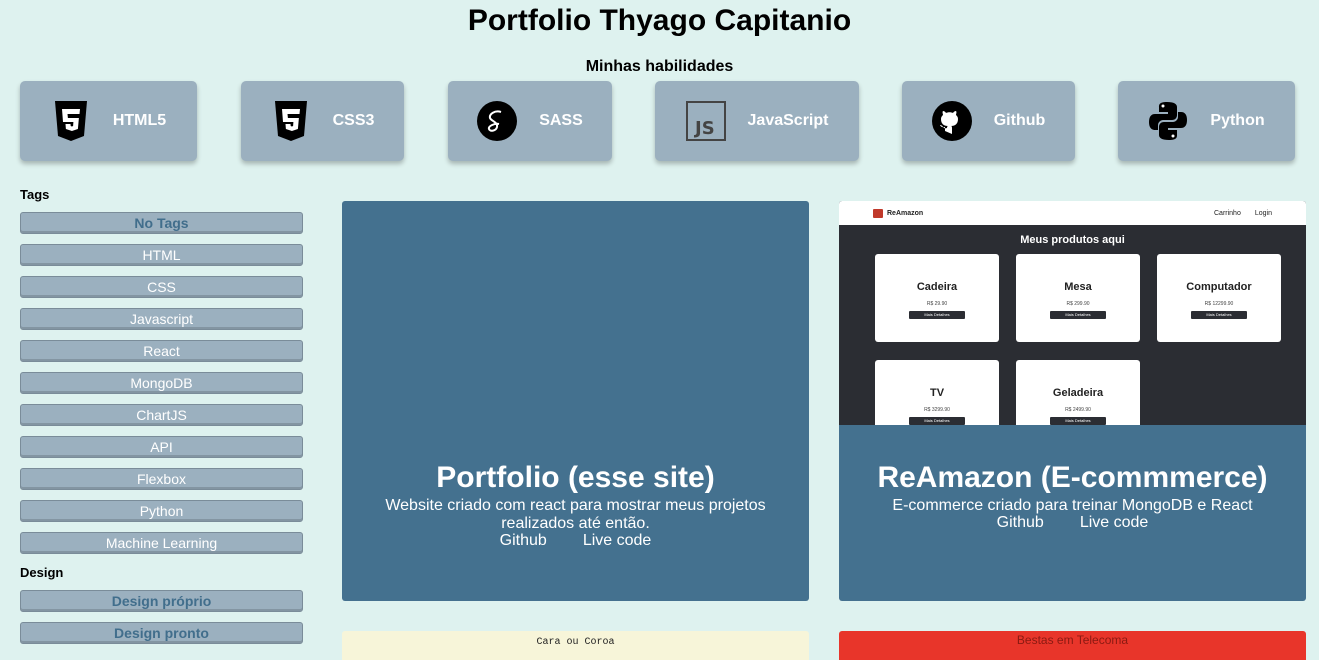 The width and height of the screenshot is (1319, 660). I want to click on python-icon, so click(1168, 121).